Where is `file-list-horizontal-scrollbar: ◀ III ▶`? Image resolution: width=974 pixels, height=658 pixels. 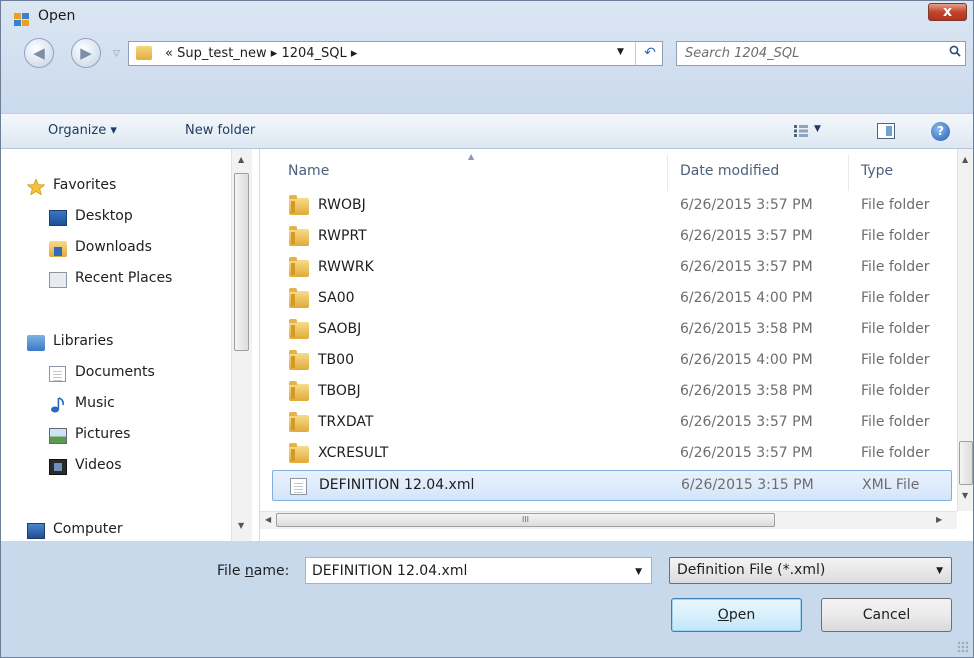 file-list-horizontal-scrollbar: ◀ III ▶ is located at coordinates (608, 520).